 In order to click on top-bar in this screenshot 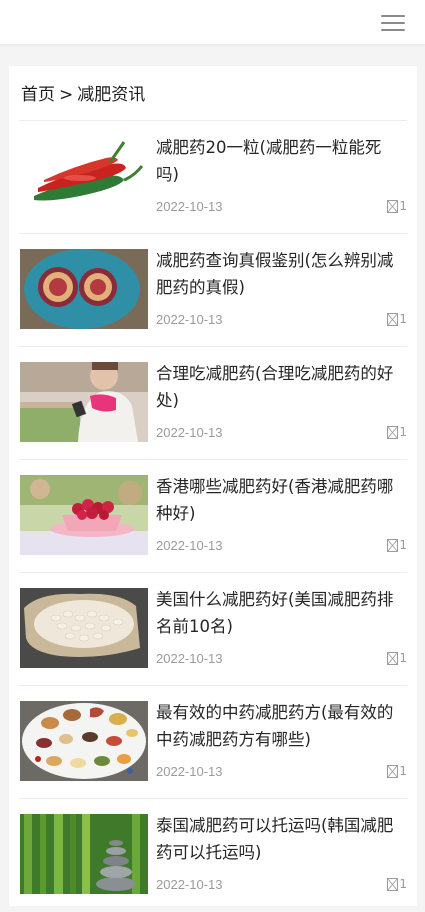, I will do `click(212, 22)`.